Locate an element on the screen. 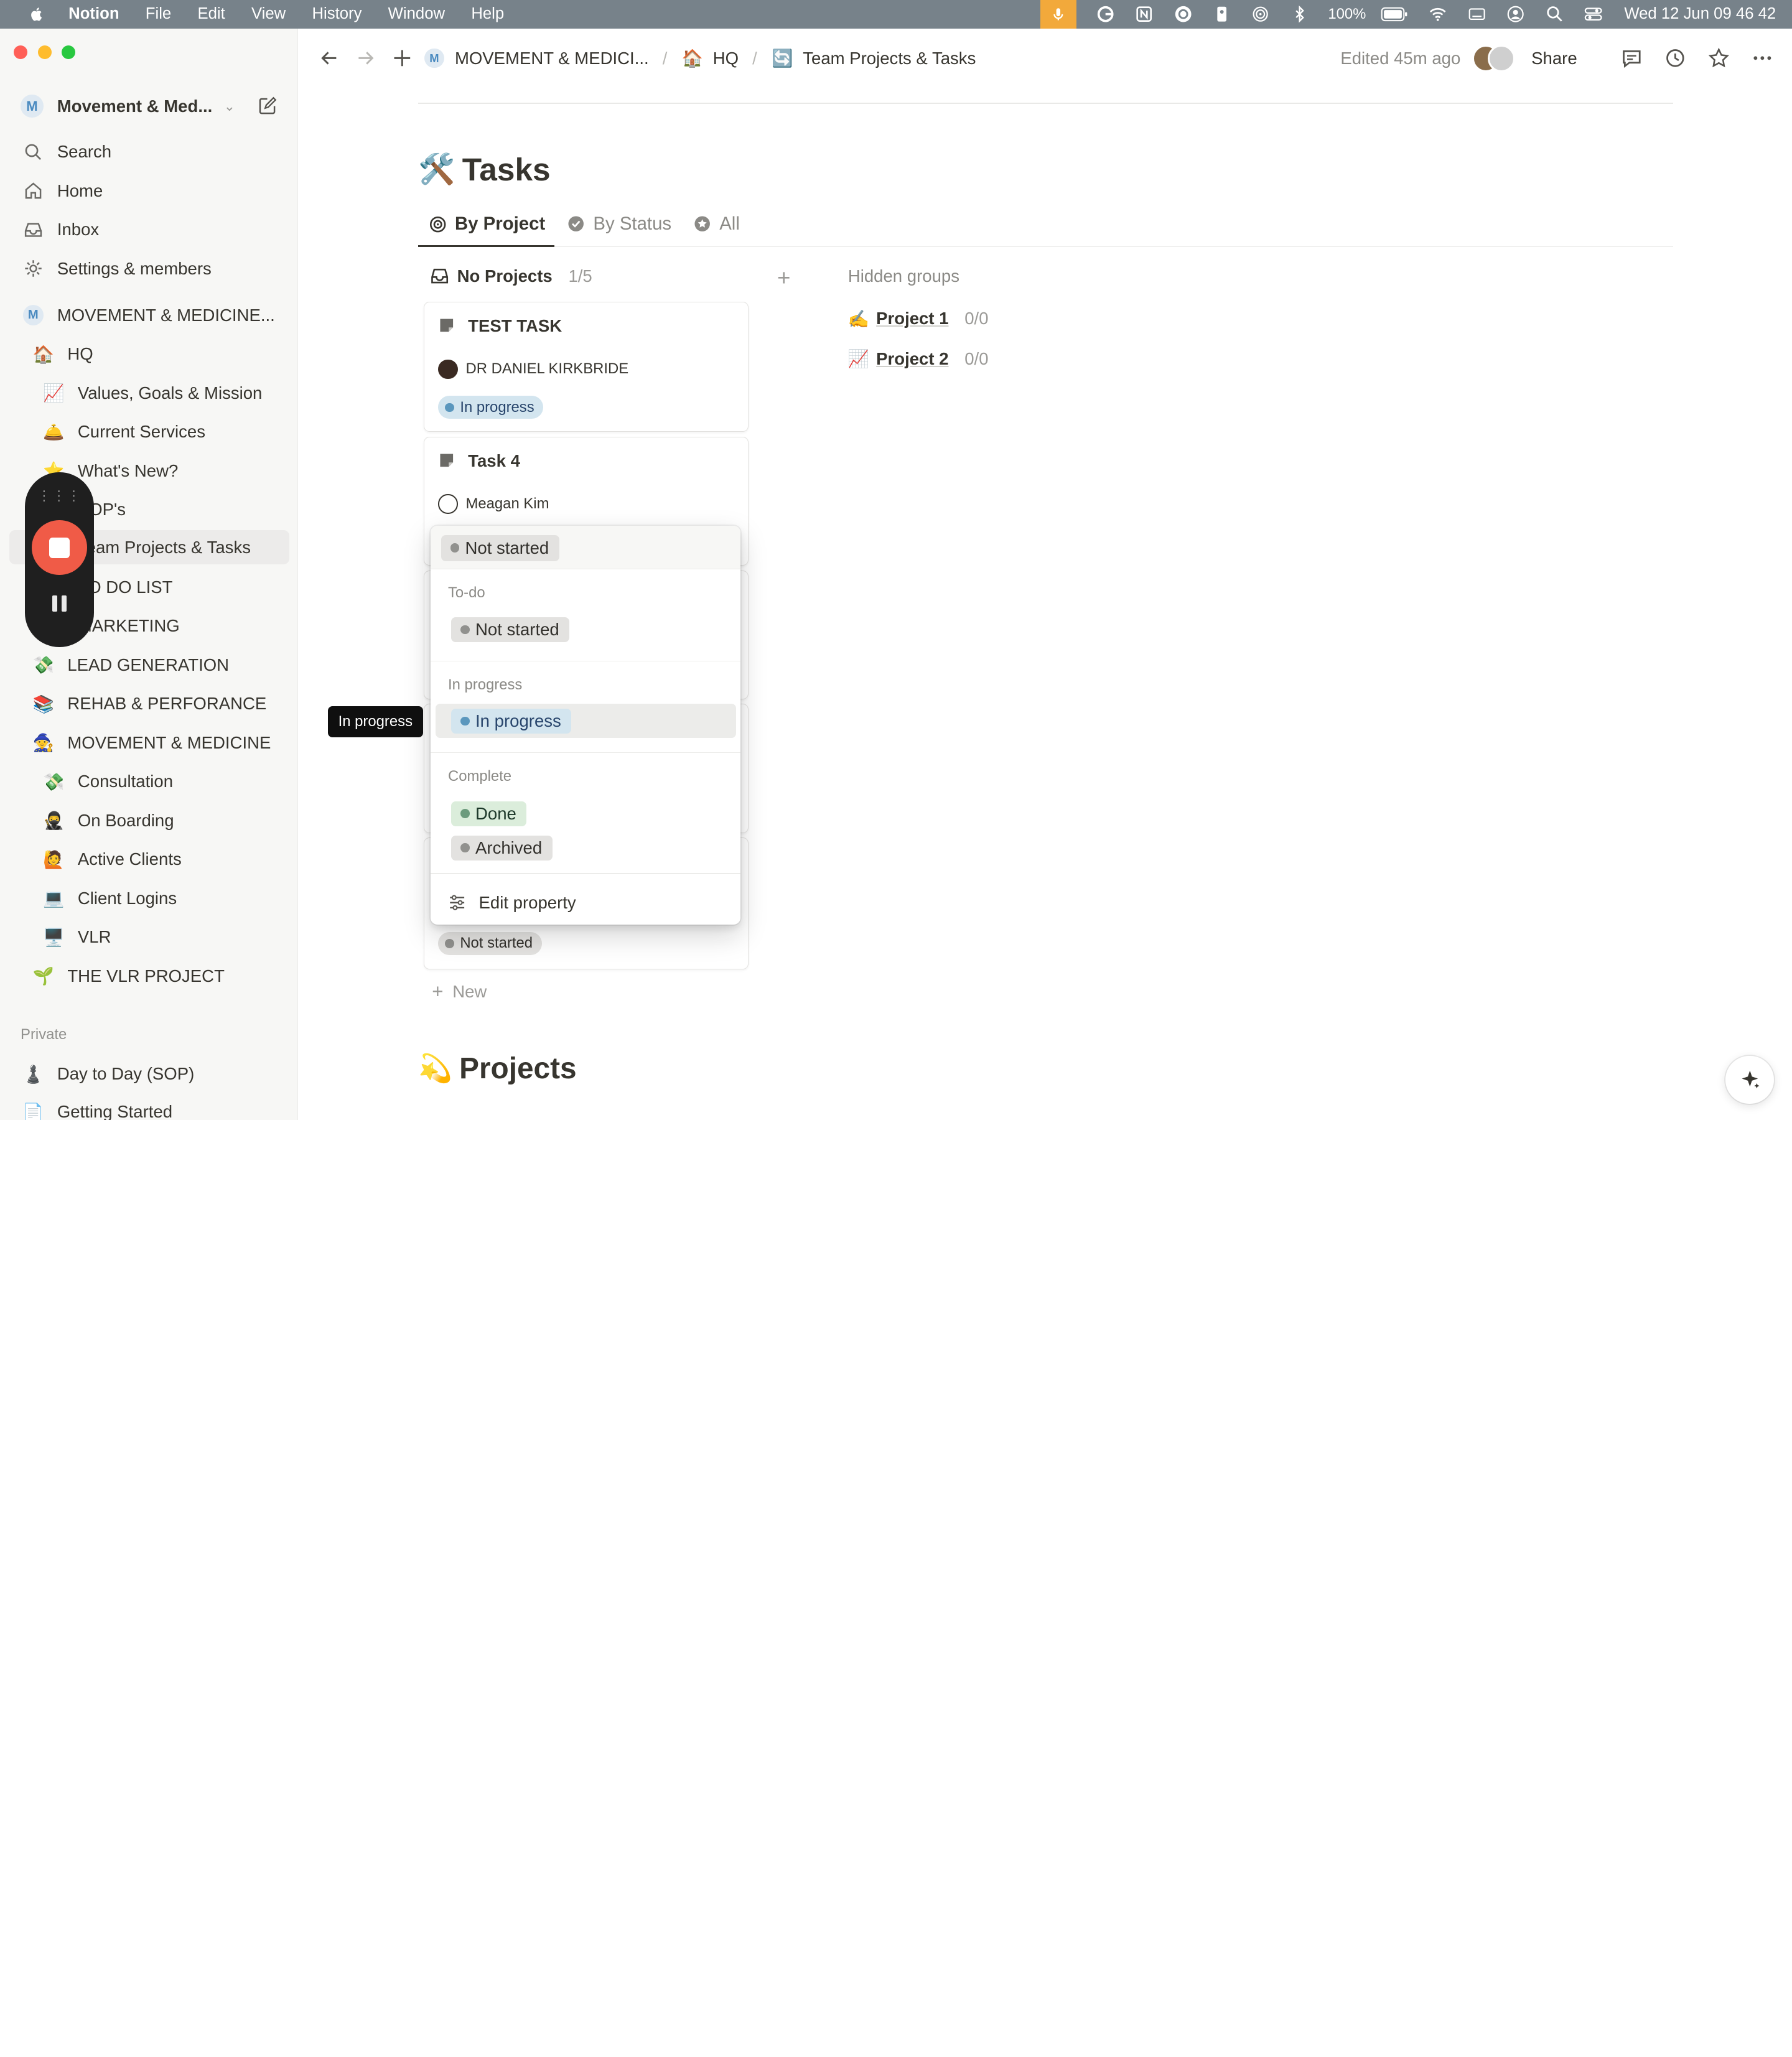 This screenshot has width=1792, height=2057. close-window-button is located at coordinates (21, 52).